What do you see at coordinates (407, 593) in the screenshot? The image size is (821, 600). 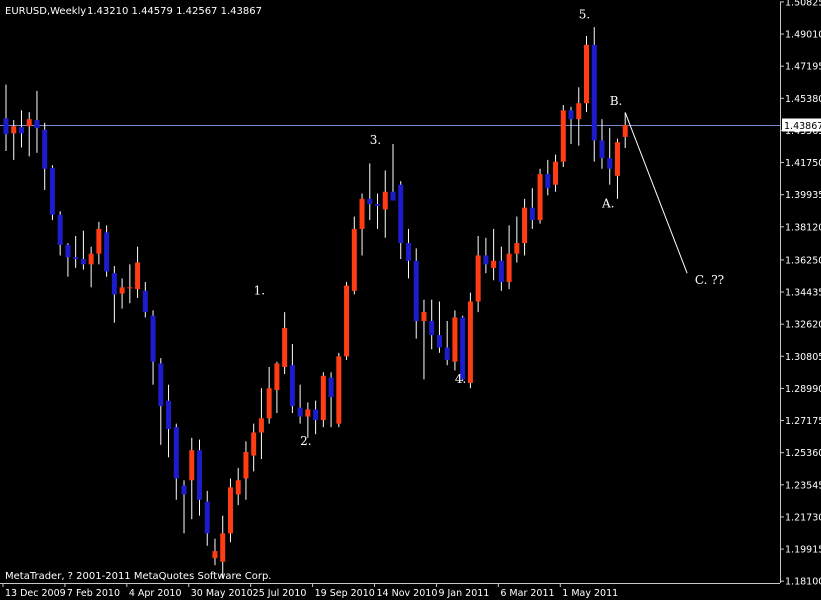 I see `time-tick-label: 14 Nov 2010` at bounding box center [407, 593].